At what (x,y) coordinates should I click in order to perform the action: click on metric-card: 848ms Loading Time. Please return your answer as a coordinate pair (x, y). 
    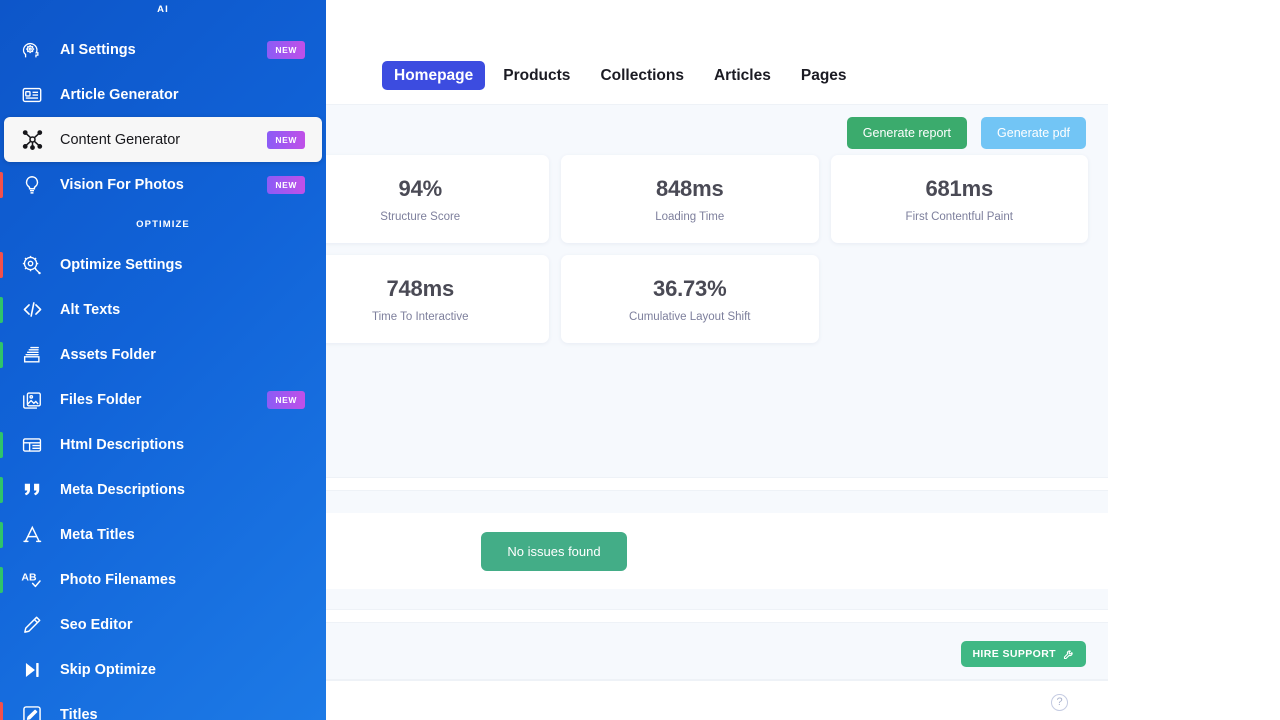
    Looking at the image, I should click on (690, 199).